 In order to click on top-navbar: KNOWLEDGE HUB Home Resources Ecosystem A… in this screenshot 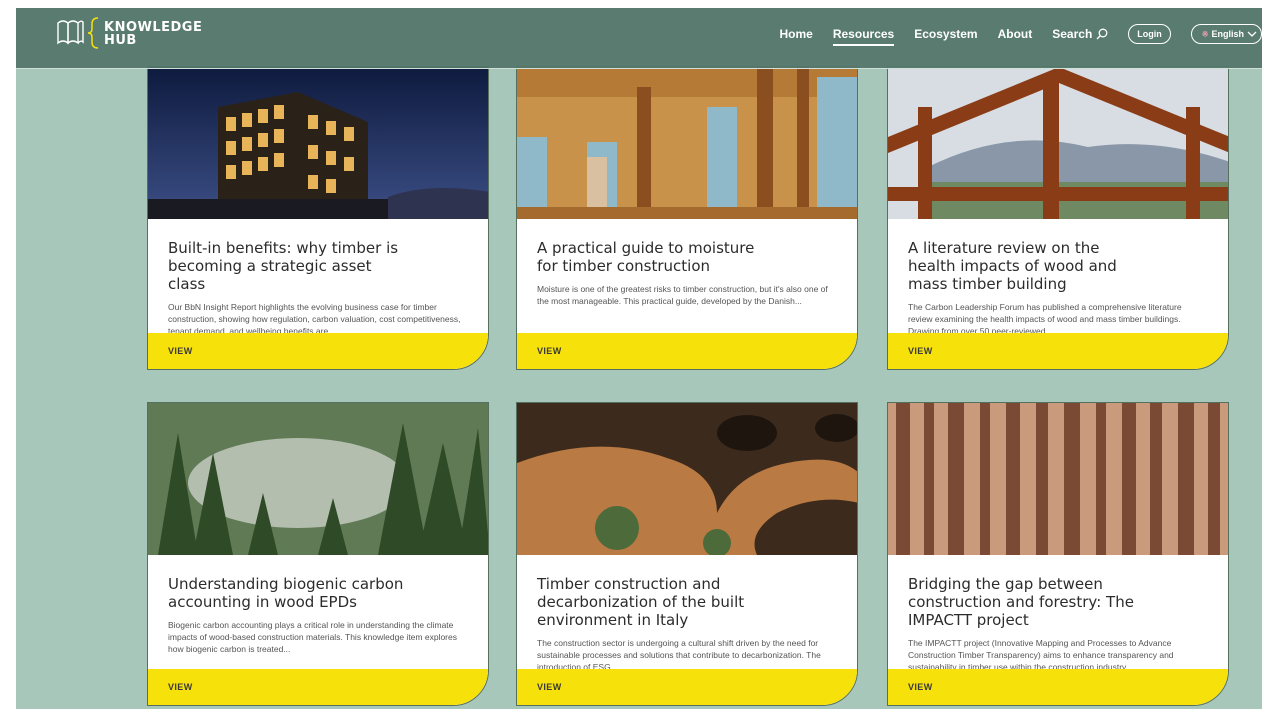, I will do `click(639, 38)`.